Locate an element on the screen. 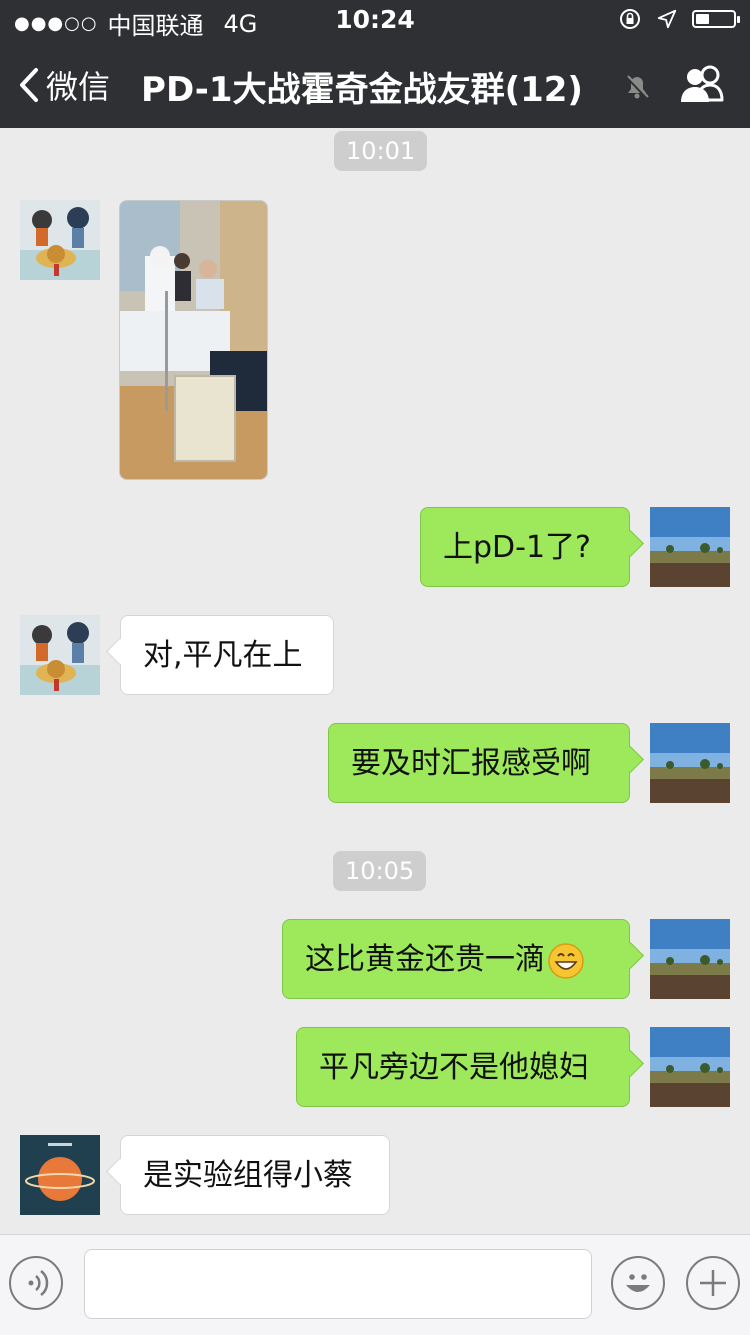  input-bar is located at coordinates (375, 1284).